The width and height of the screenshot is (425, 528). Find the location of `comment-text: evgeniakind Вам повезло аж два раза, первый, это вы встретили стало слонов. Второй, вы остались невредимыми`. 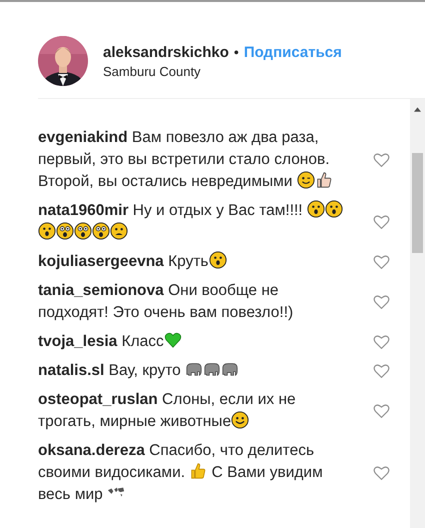

comment-text: evgeniakind Вам повезло аж два раза, первый, это вы встретили стало слонов. Второй, вы остались невредимыми is located at coordinates (194, 160).